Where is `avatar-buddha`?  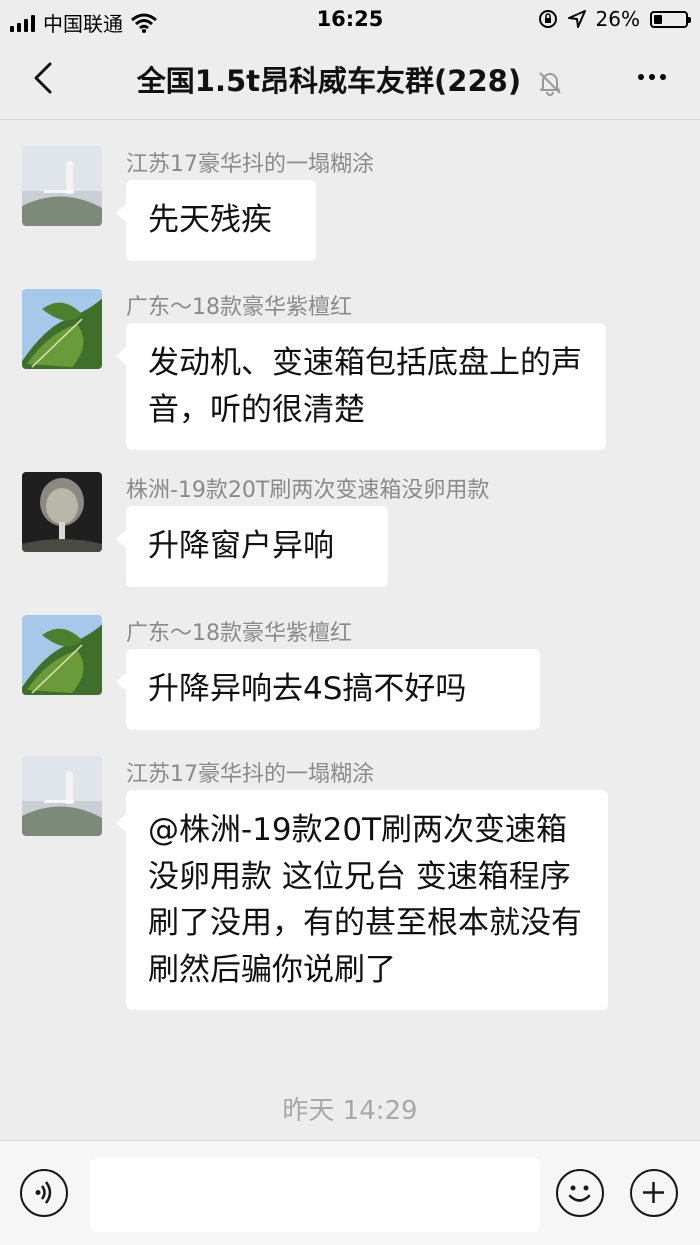 avatar-buddha is located at coordinates (62, 512).